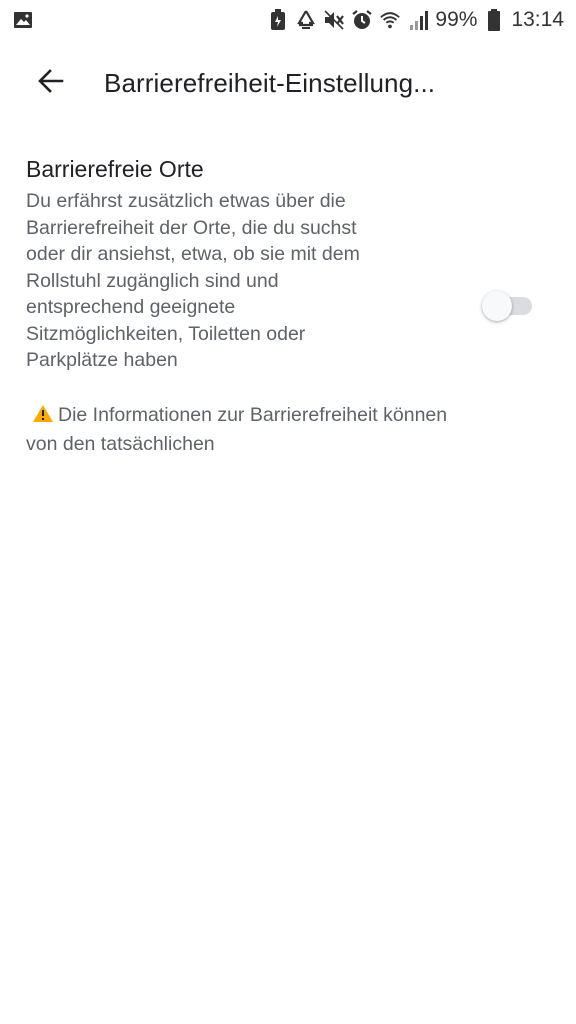 The height and width of the screenshot is (1024, 576). Describe the element at coordinates (43, 417) in the screenshot. I see `warning-icon` at that location.